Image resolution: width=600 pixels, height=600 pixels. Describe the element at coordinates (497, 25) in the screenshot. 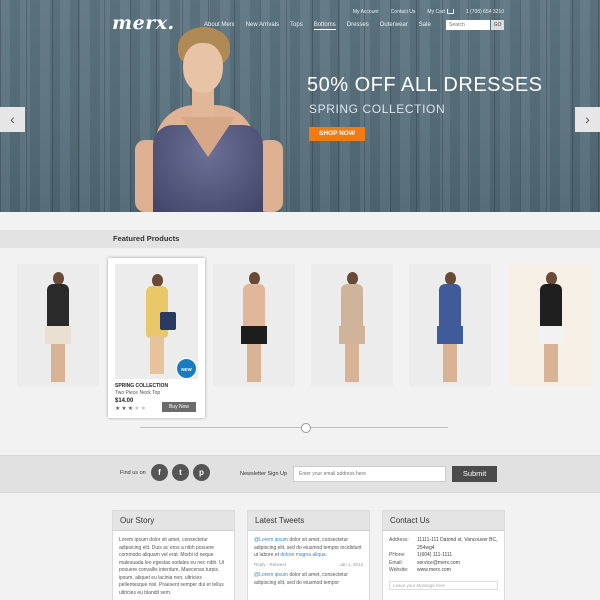

I see `search-go-button: GO` at that location.